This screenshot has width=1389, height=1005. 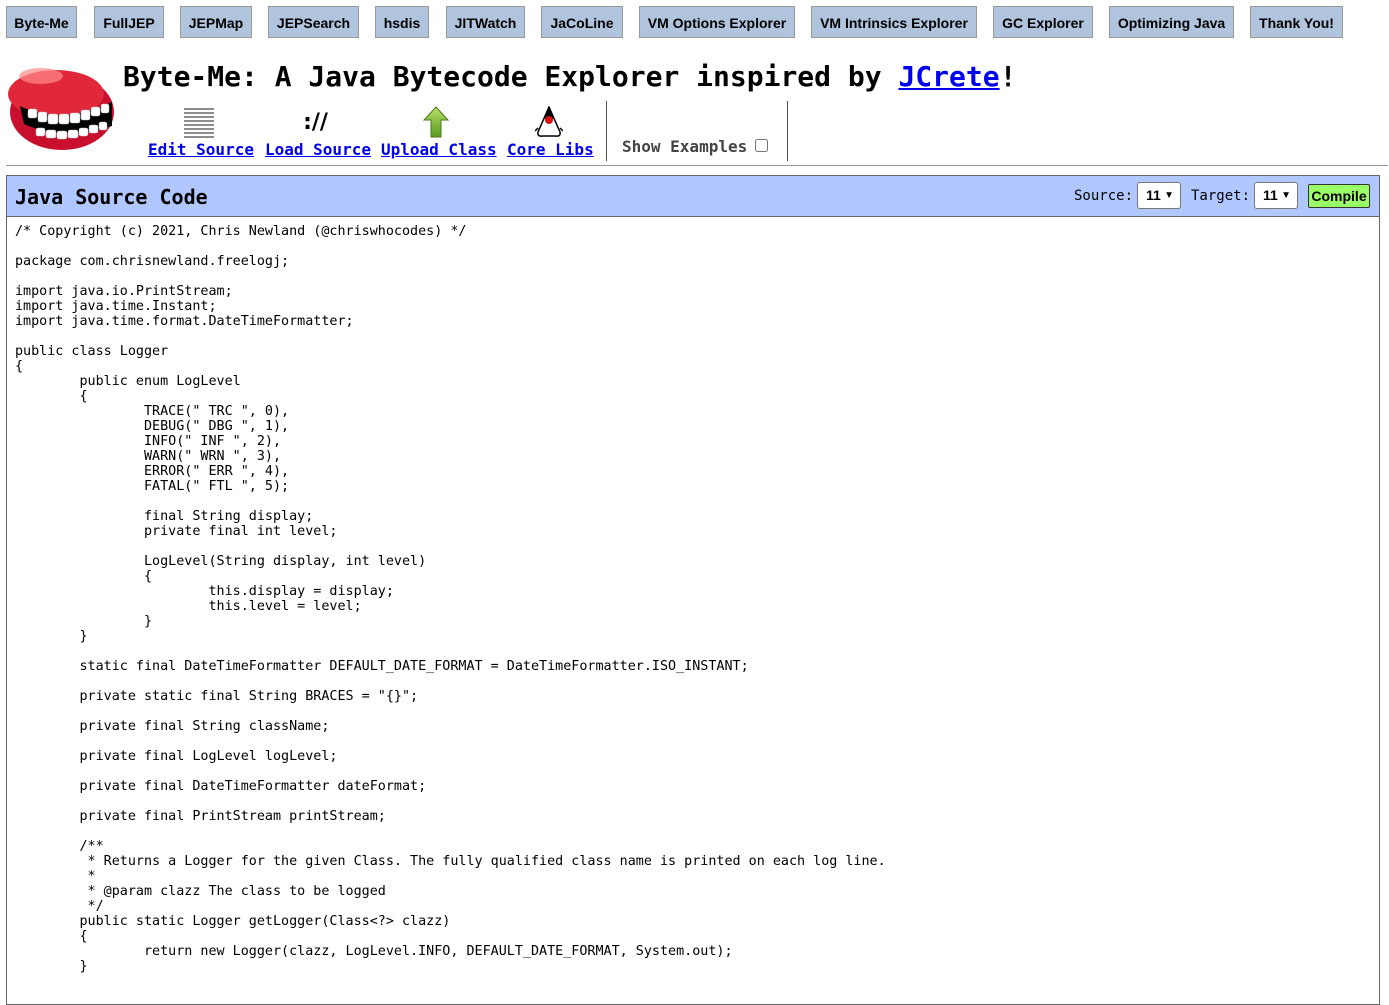 I want to click on target-version-label: Target:, so click(x=1221, y=196).